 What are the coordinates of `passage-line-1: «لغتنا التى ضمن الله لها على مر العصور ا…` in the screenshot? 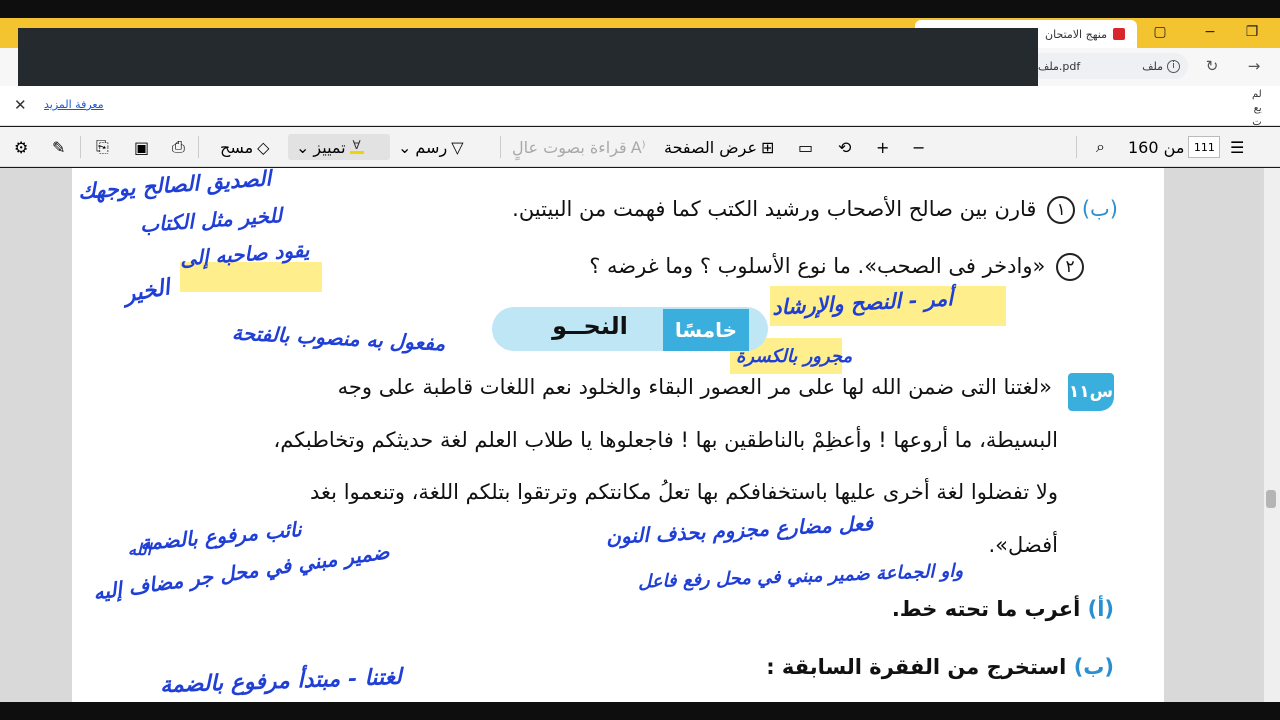 It's located at (694, 387).